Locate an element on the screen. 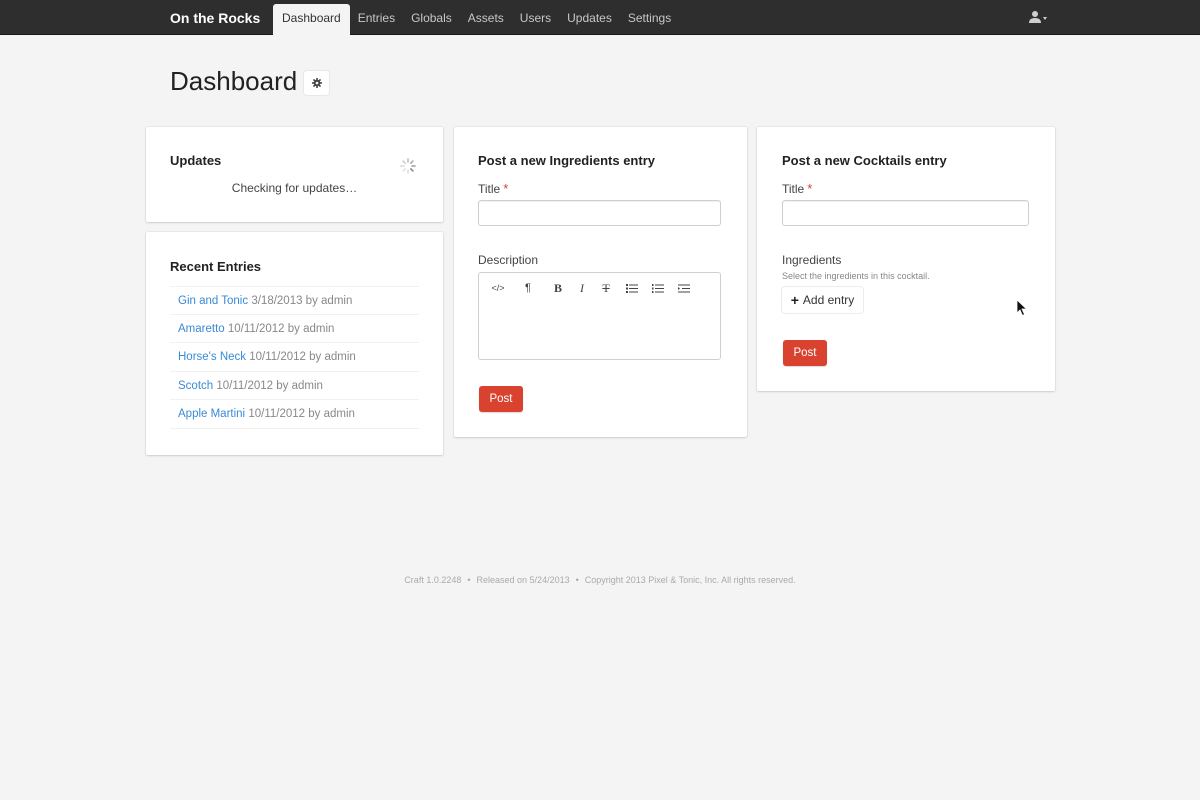  nav-item-globals: Globals is located at coordinates (431, 19).